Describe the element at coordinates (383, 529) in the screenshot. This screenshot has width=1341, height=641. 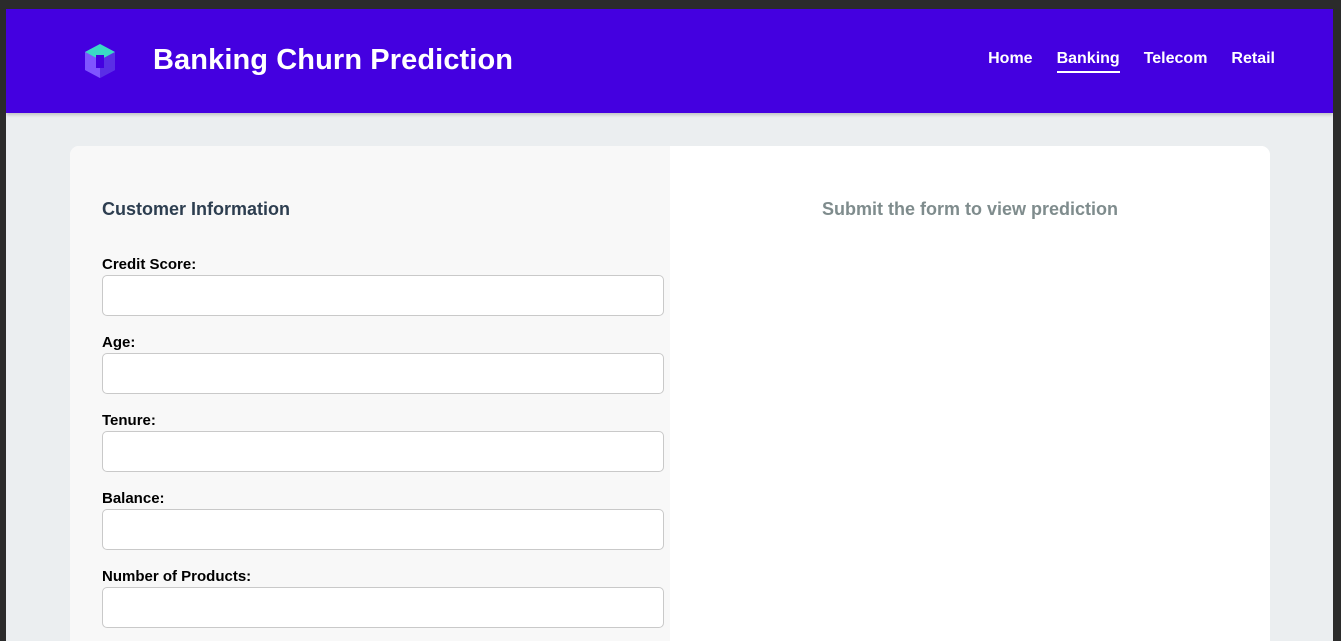
I see `balance-input` at that location.